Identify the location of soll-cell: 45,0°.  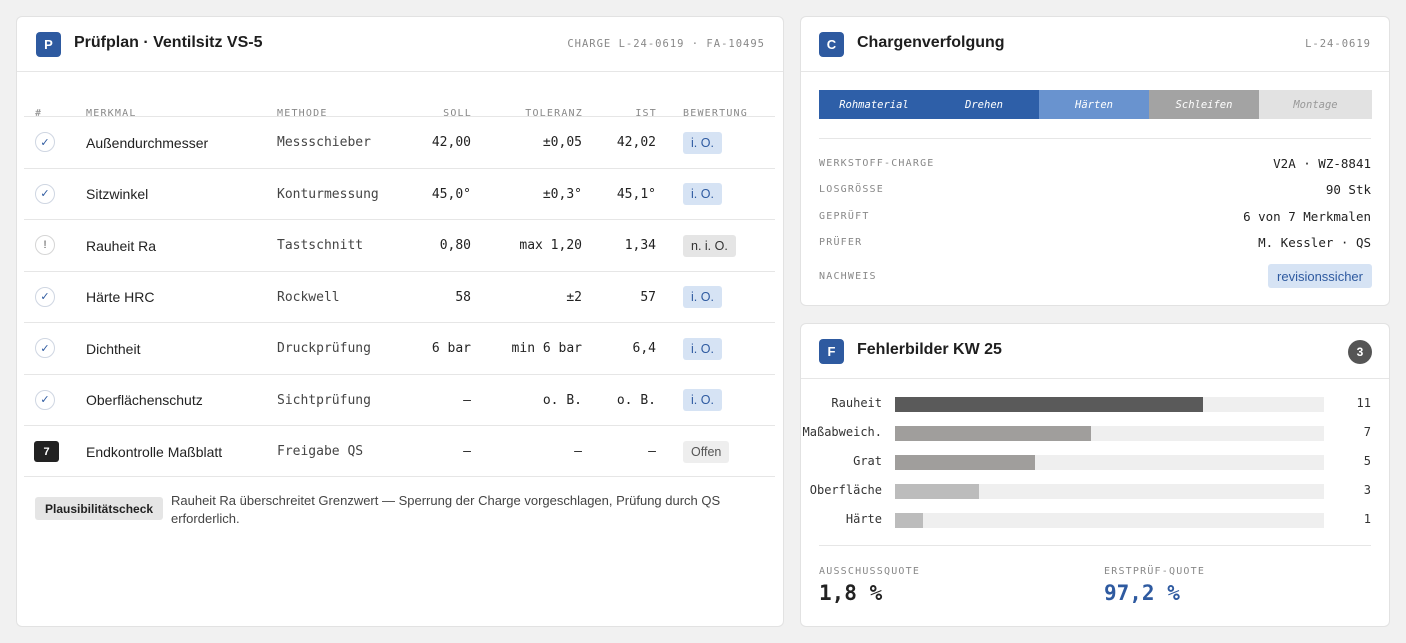
(451, 194).